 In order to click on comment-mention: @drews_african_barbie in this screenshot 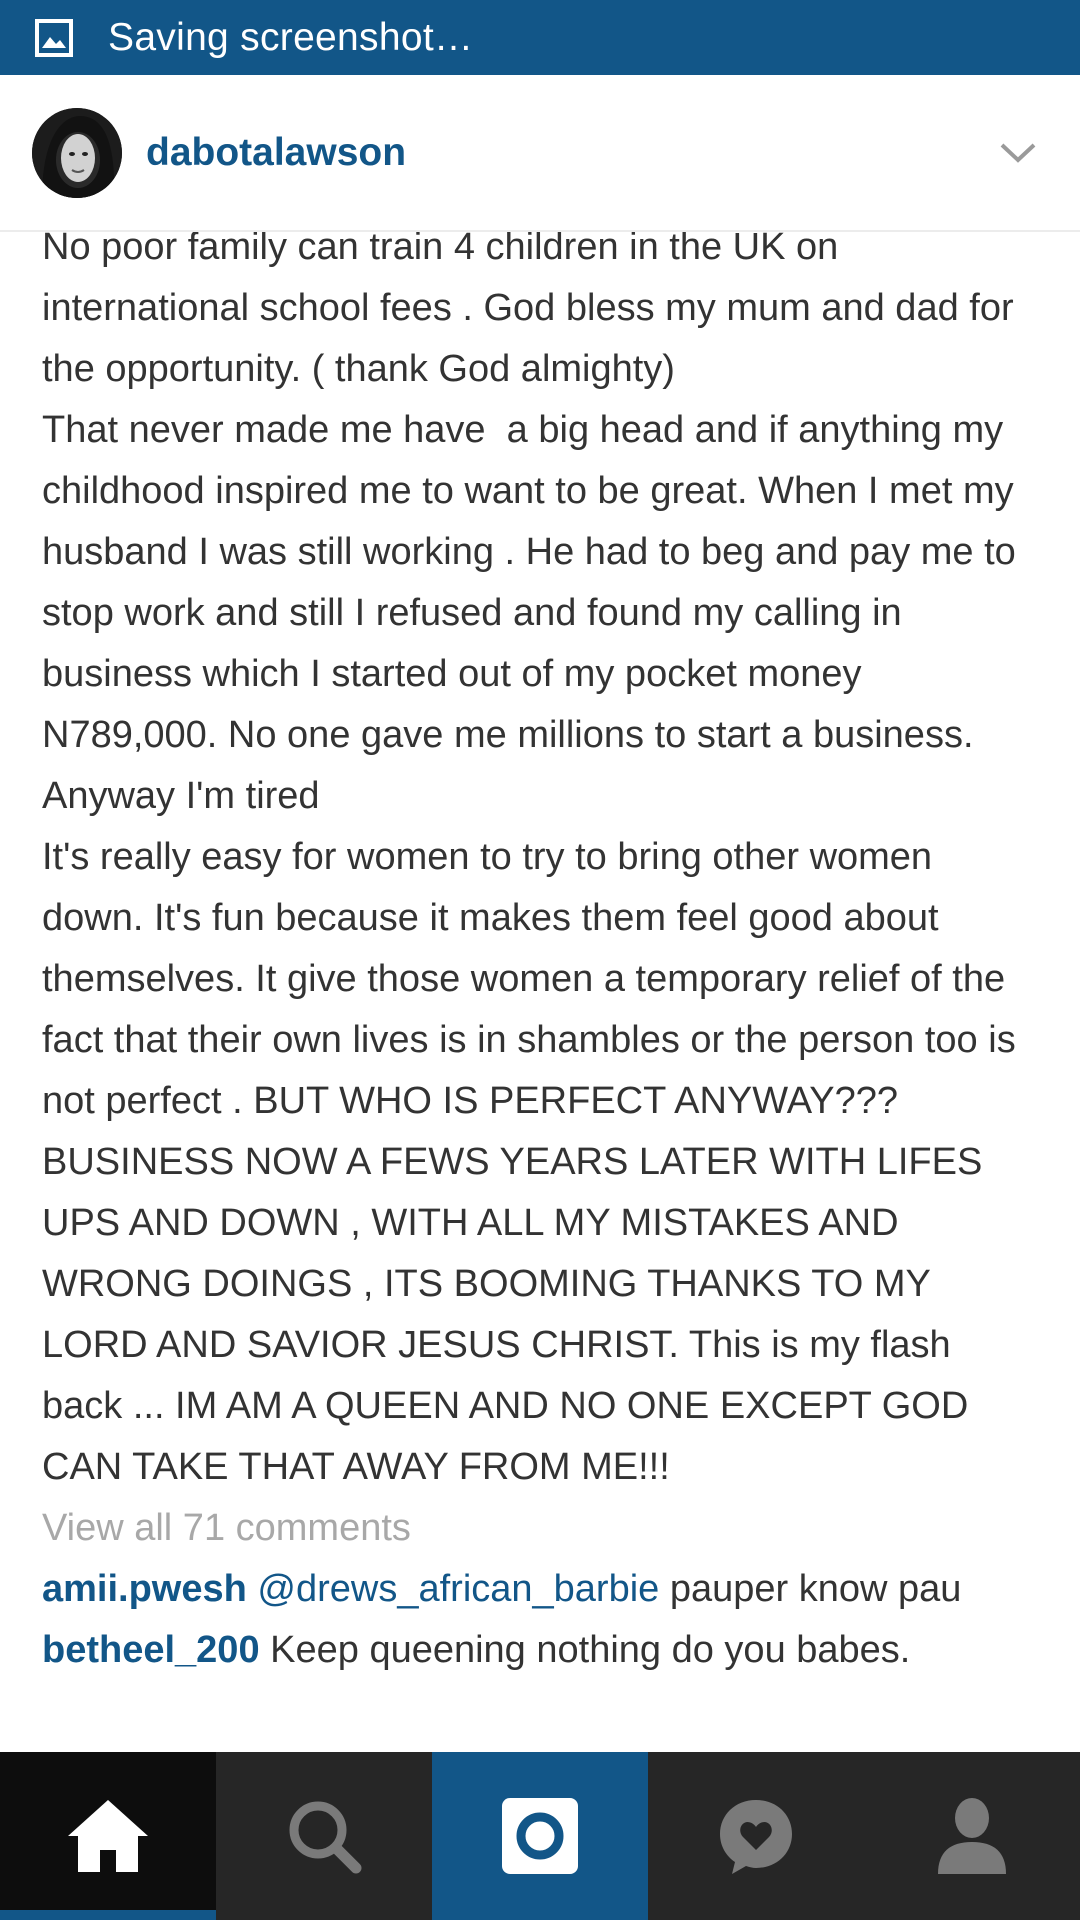, I will do `click(458, 1589)`.